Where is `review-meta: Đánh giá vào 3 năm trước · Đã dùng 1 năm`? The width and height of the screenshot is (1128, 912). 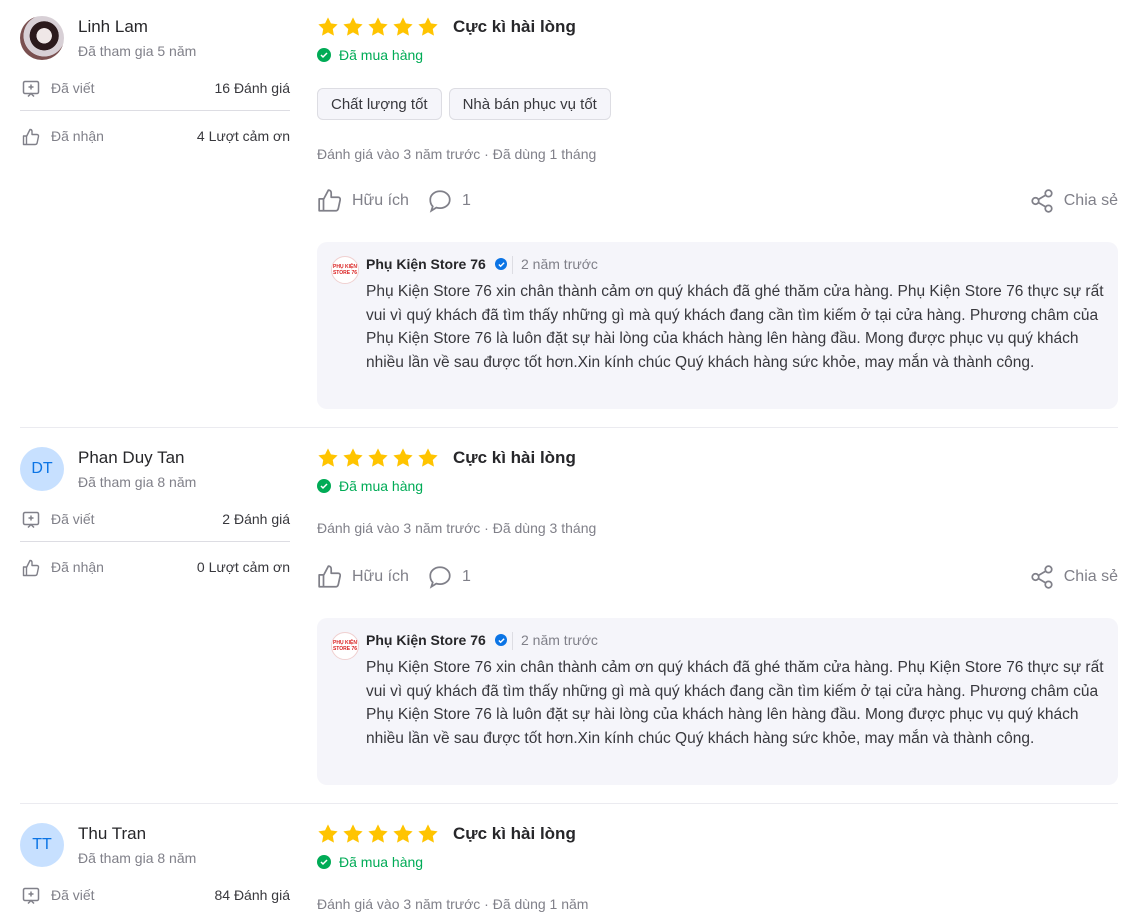
review-meta: Đánh giá vào 3 năm trước · Đã dùng 1 năm is located at coordinates (453, 904).